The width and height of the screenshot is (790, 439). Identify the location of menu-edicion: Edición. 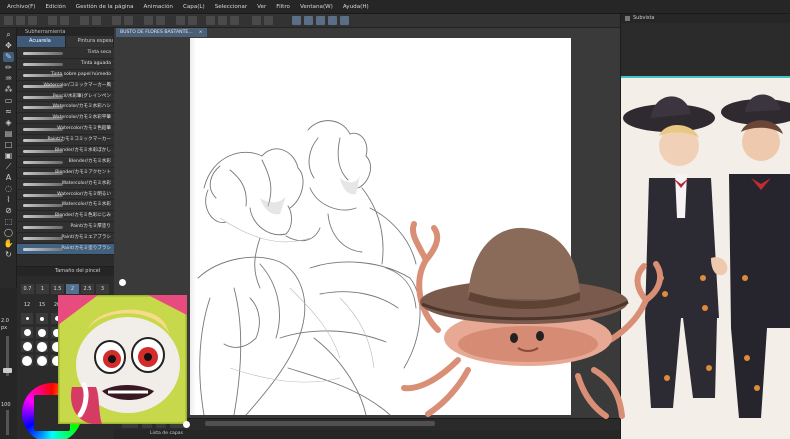
(56, 7).